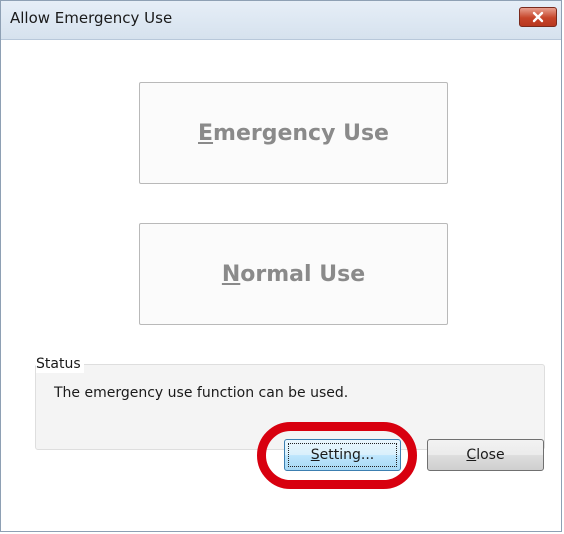 Image resolution: width=564 pixels, height=534 pixels. I want to click on emergency-use-accelerator: E, so click(206, 133).